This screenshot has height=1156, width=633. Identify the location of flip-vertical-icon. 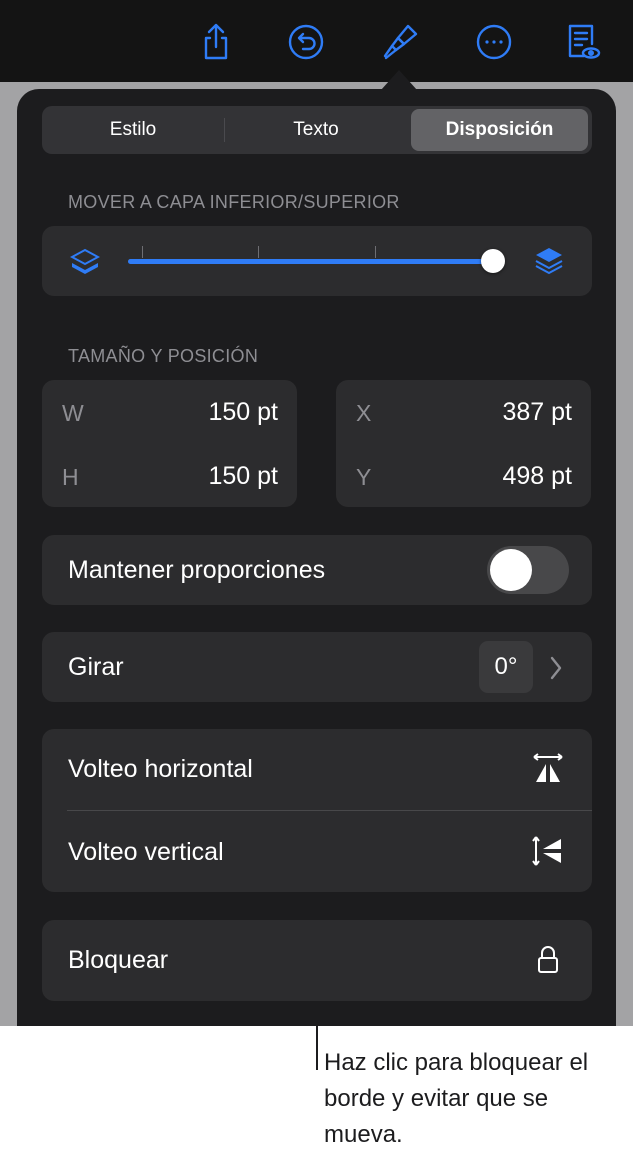
(548, 851).